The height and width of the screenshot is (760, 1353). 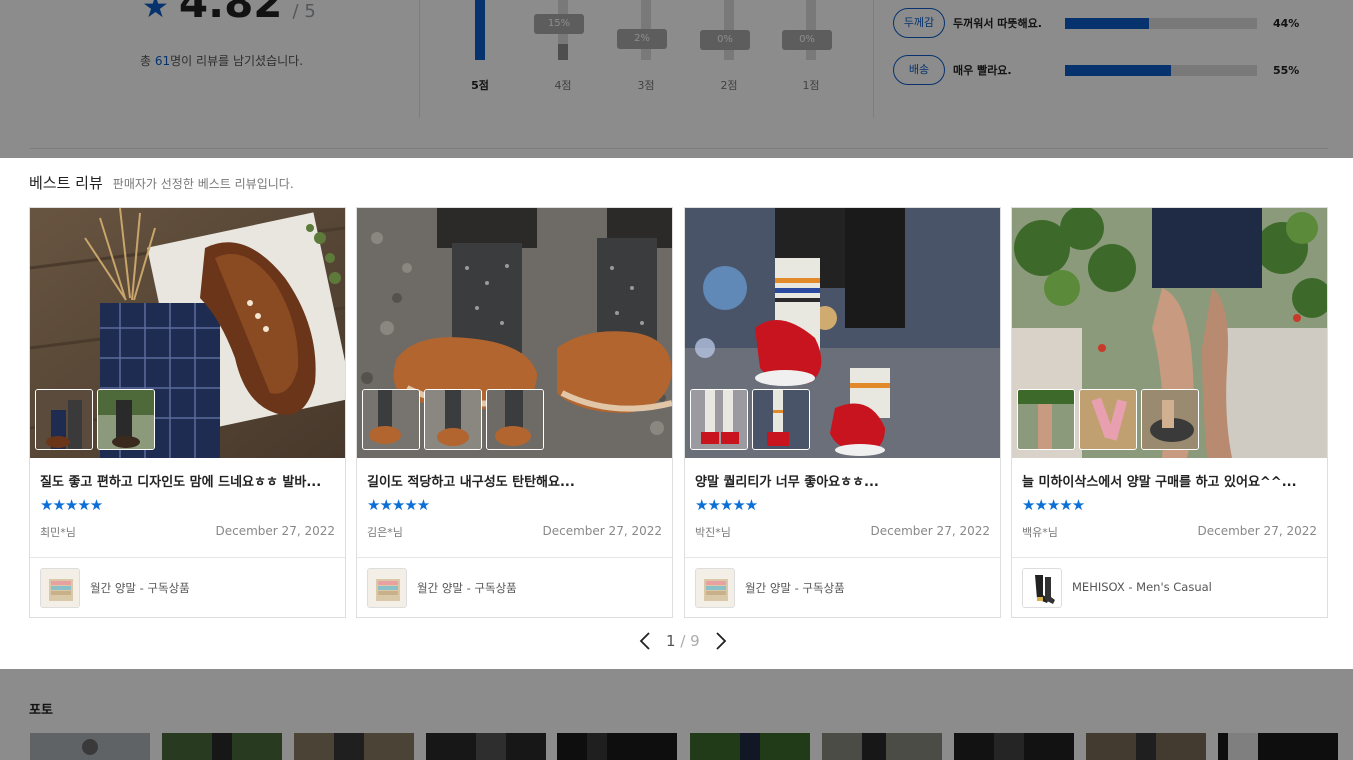 What do you see at coordinates (919, 23) in the screenshot?
I see `keyword-chip: 두께감` at bounding box center [919, 23].